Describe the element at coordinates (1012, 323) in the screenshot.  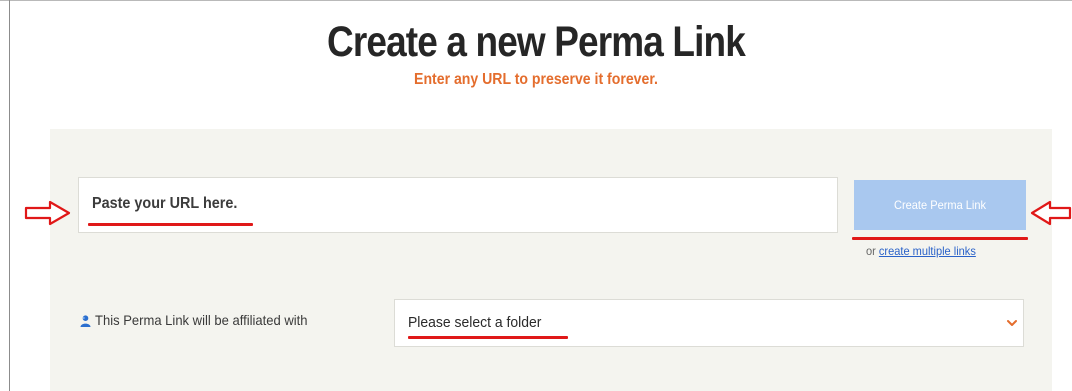
I see `chevron-down-icon` at that location.